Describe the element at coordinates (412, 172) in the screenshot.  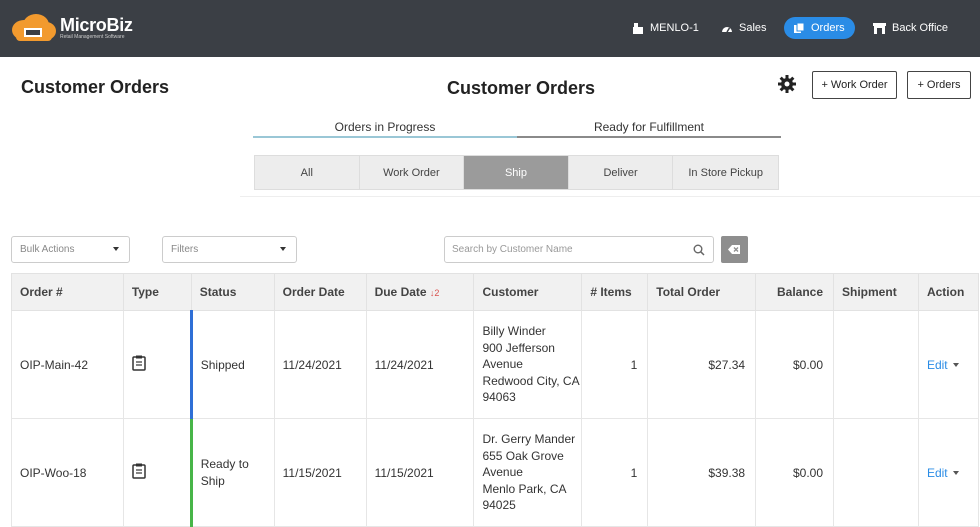
I see `segment-work-order: Work Order` at that location.